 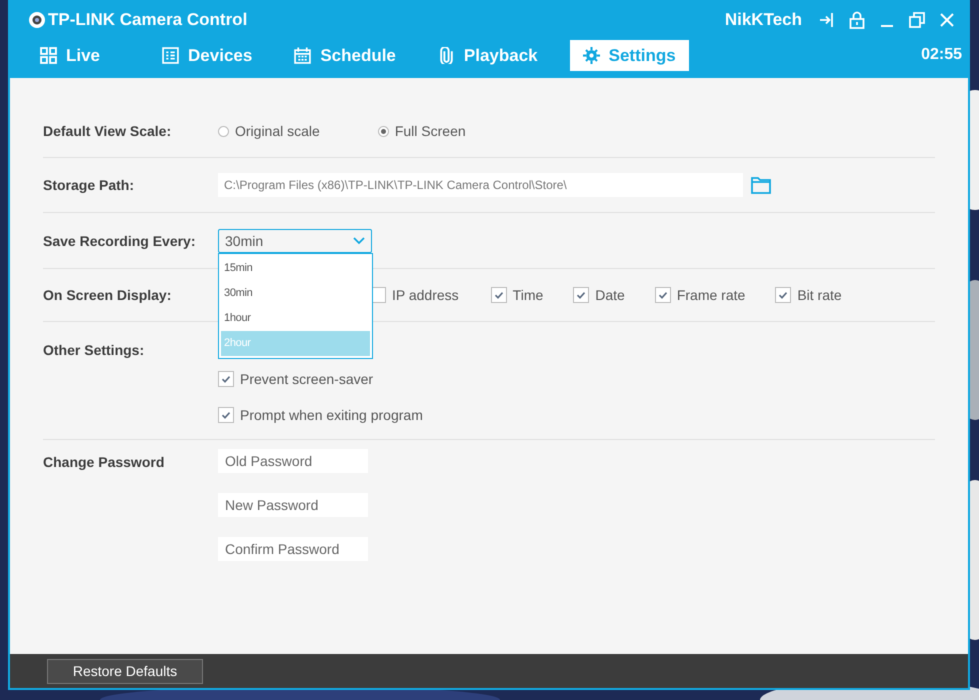 I want to click on paperclip-icon, so click(x=446, y=55).